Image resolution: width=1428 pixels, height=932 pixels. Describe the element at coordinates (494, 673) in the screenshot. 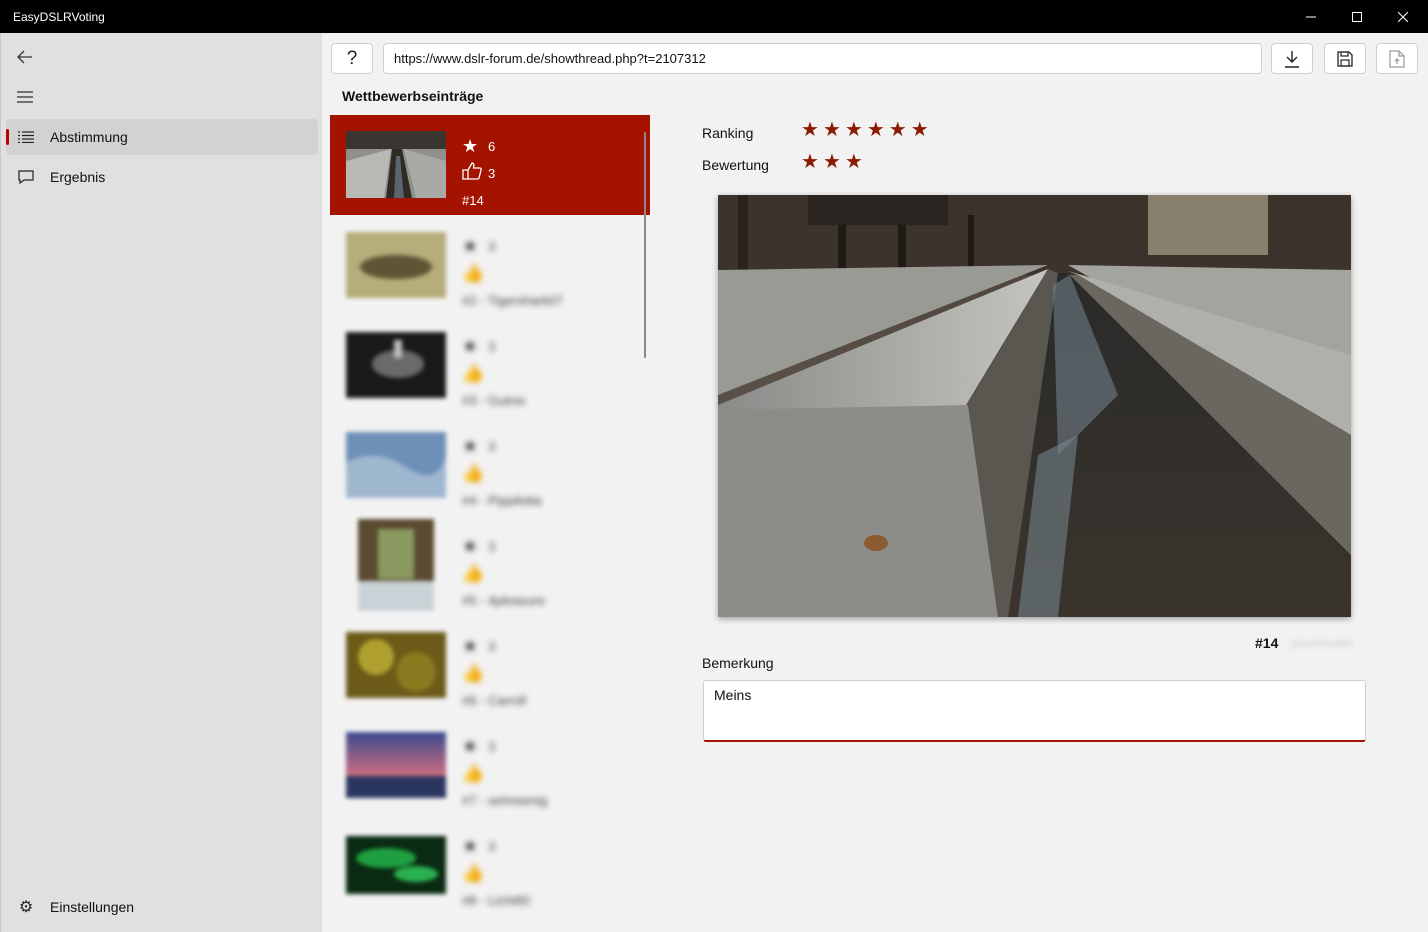

I see `entry-meta: ★ 3 👍 #6 - Carroll` at that location.